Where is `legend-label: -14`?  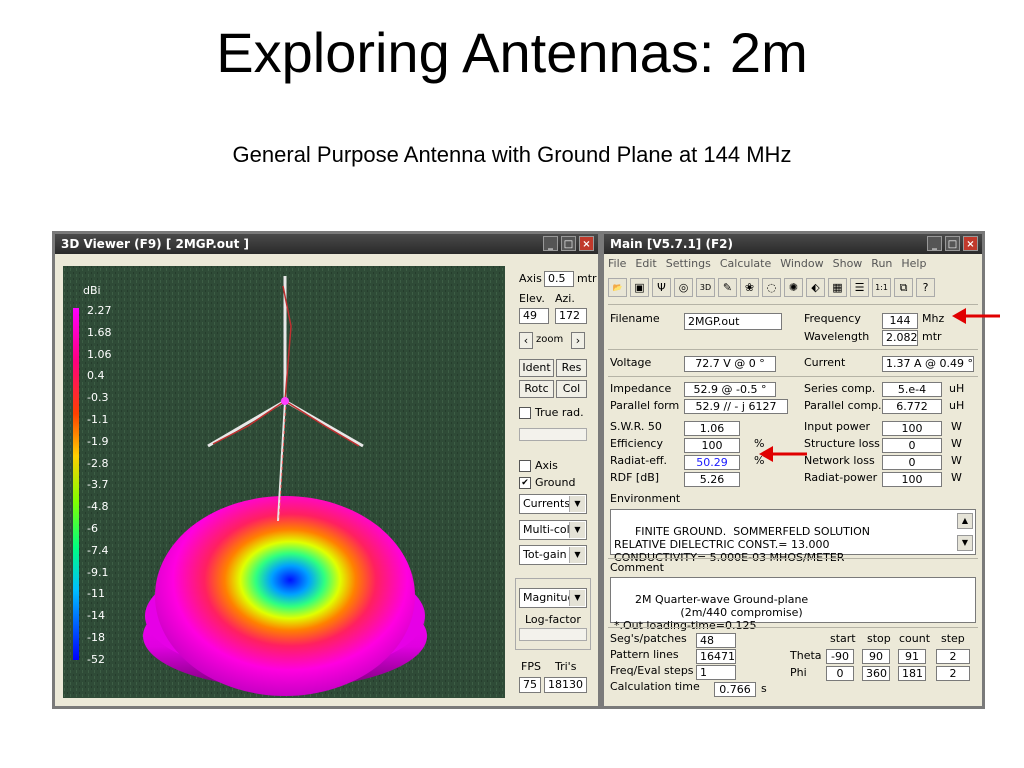 legend-label: -14 is located at coordinates (96, 616).